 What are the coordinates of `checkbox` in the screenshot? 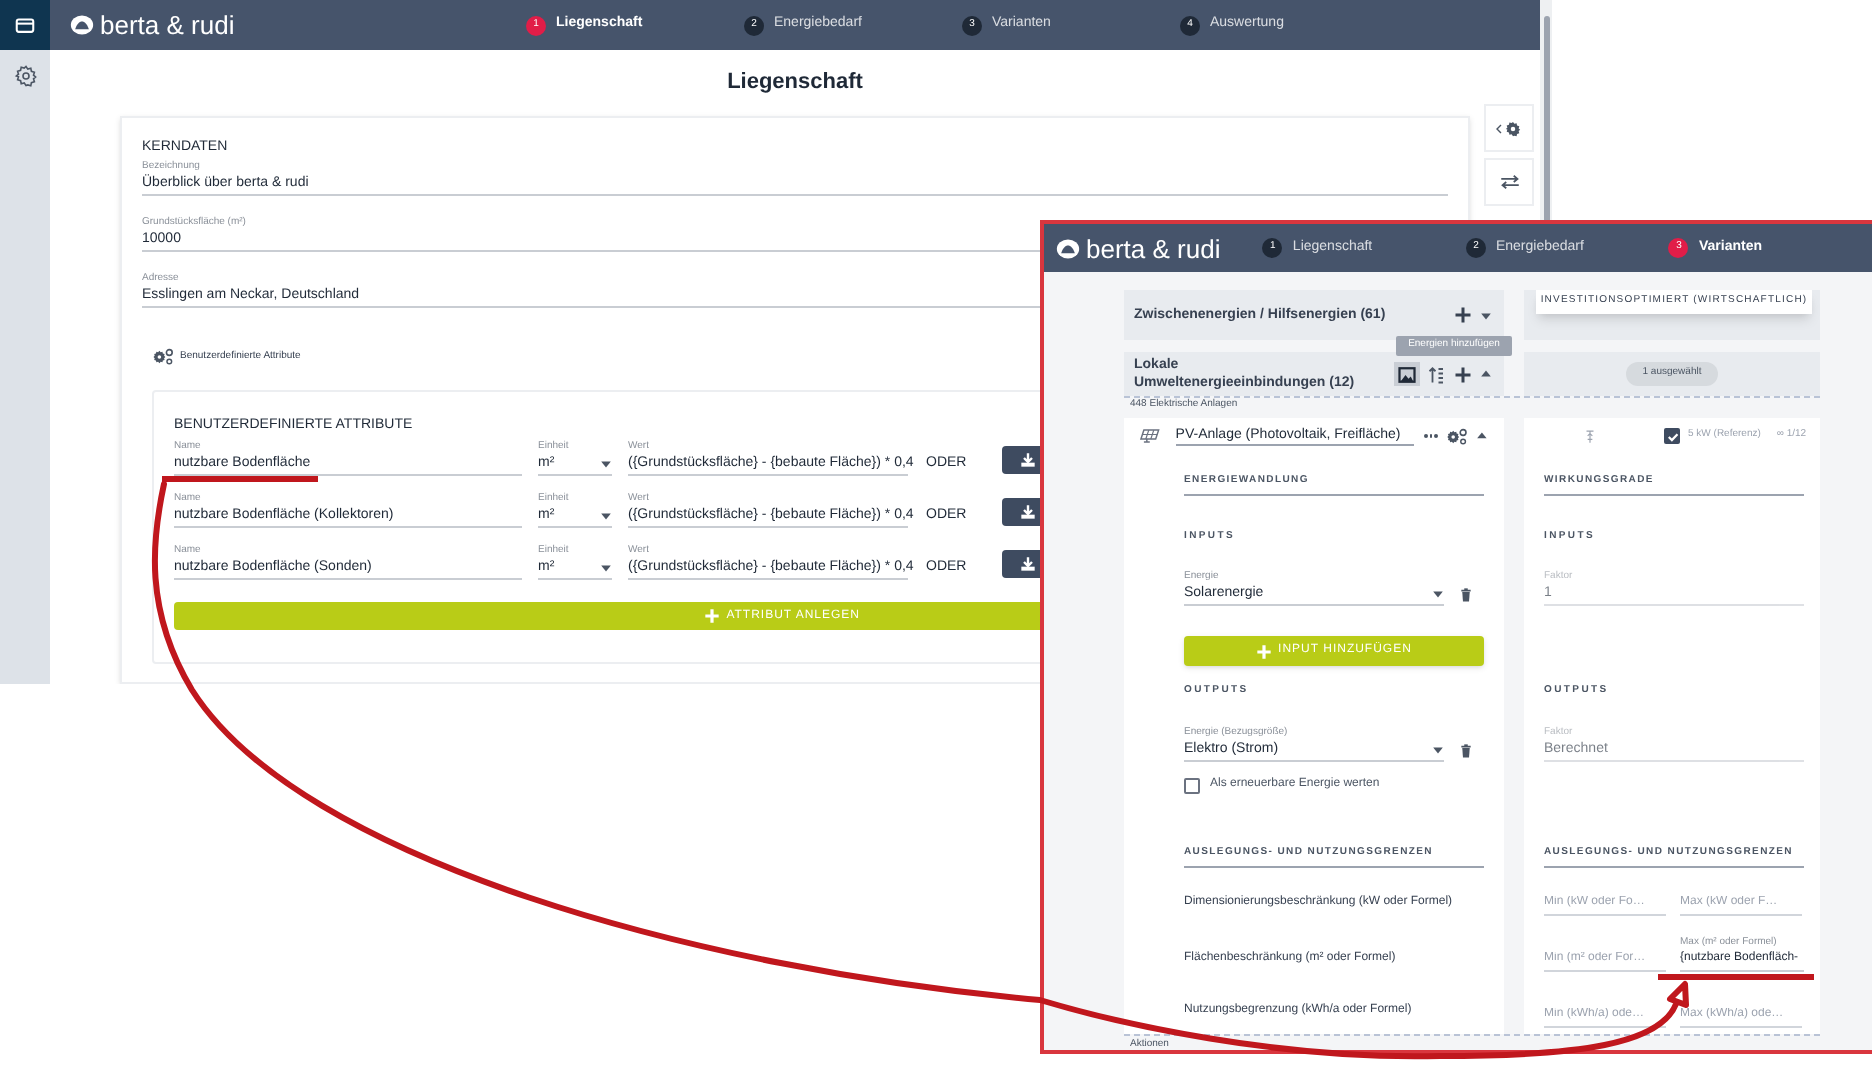 It's located at (1672, 436).